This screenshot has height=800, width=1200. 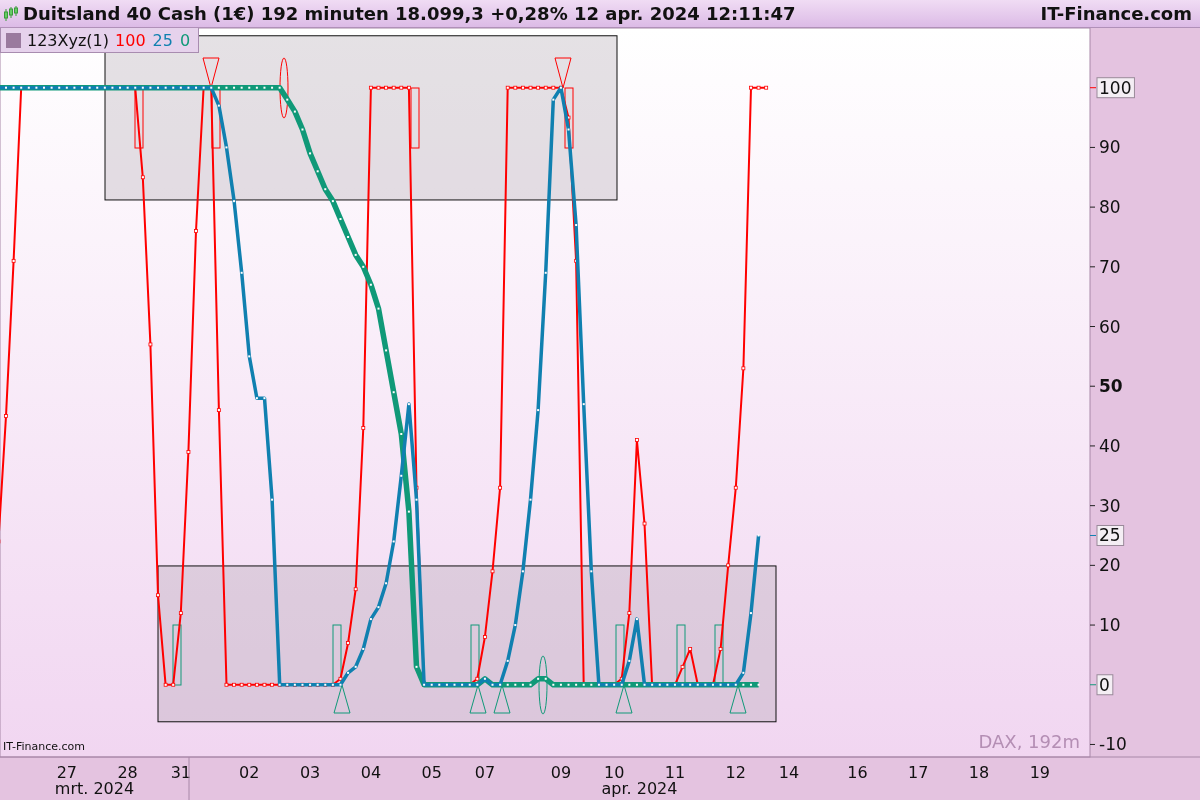 What do you see at coordinates (162, 40) in the screenshot?
I see `legend-value: 25` at bounding box center [162, 40].